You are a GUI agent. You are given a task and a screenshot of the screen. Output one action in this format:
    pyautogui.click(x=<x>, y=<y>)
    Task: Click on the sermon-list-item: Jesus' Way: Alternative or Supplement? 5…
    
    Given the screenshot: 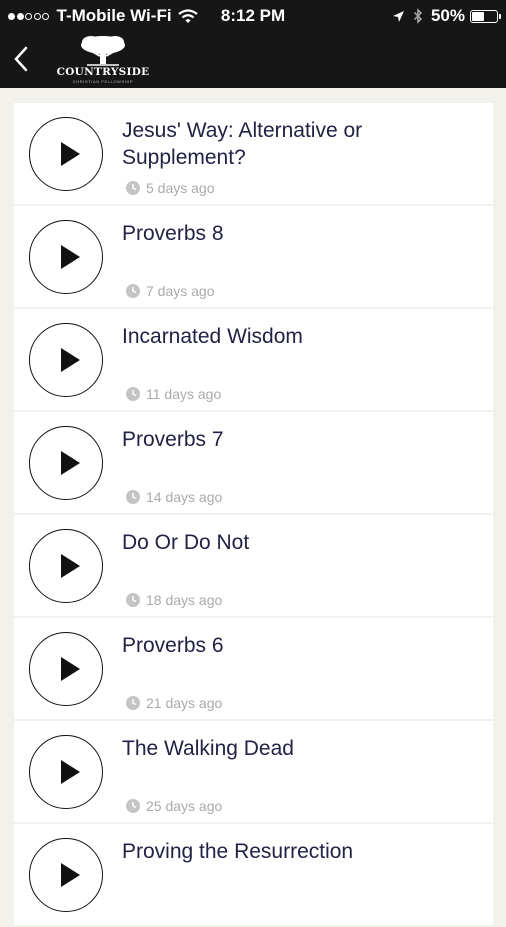 What is the action you would take?
    pyautogui.click(x=253, y=153)
    